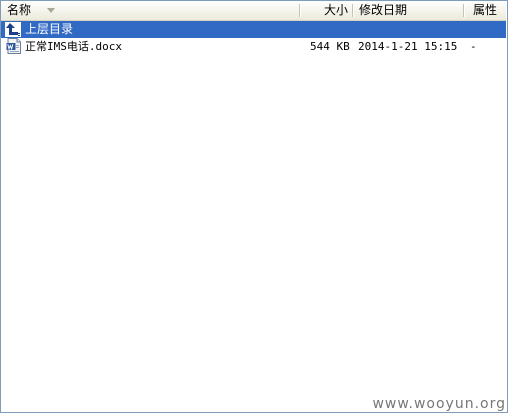 The image size is (508, 413). I want to click on sort-down-icon, so click(51, 10).